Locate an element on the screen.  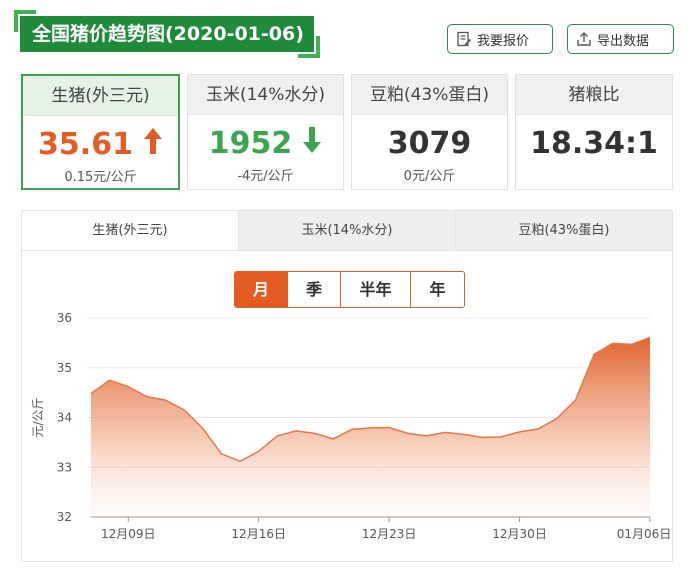
y-axis-label: 元/公斤 is located at coordinates (38, 417).